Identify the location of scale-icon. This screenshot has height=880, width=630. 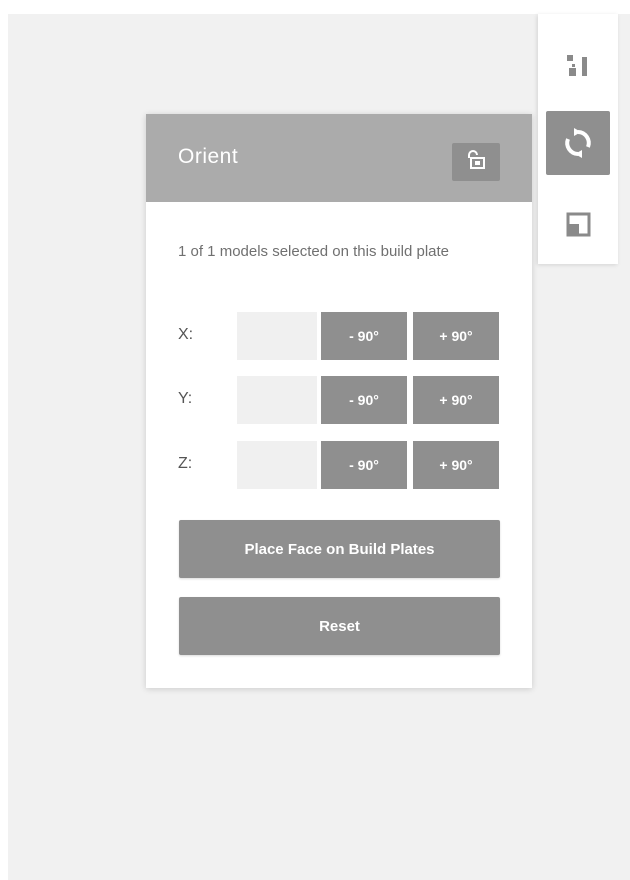
(578, 224).